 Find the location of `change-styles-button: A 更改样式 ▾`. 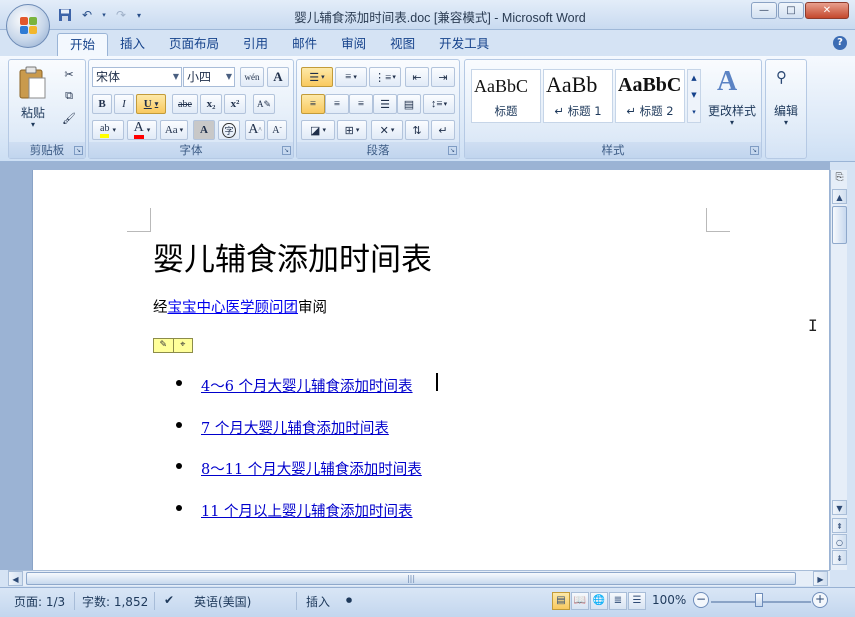

change-styles-button: A 更改样式 ▾ is located at coordinates (732, 100).